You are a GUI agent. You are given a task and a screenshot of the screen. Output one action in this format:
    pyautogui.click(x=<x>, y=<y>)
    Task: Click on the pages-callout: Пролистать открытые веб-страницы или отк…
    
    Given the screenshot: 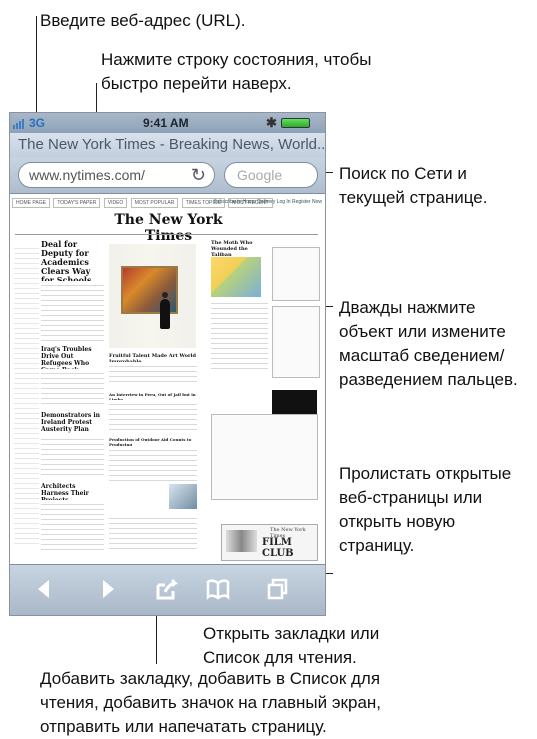 What is the action you would take?
    pyautogui.click(x=425, y=509)
    